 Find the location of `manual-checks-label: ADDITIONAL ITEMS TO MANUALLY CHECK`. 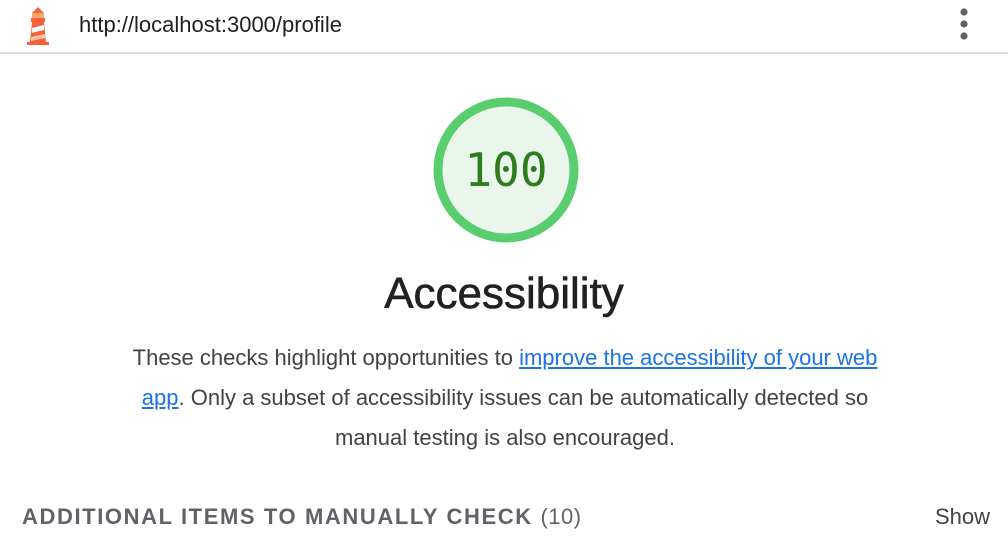

manual-checks-label: ADDITIONAL ITEMS TO MANUALLY CHECK is located at coordinates (277, 516).